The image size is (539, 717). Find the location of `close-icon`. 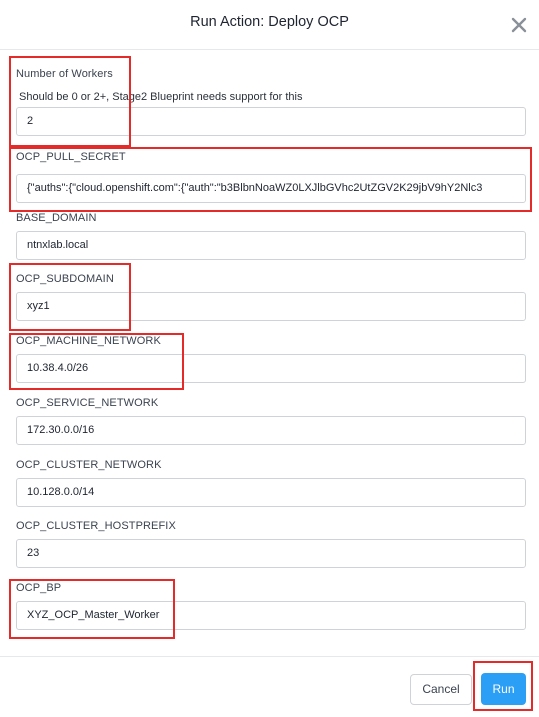

close-icon is located at coordinates (519, 25).